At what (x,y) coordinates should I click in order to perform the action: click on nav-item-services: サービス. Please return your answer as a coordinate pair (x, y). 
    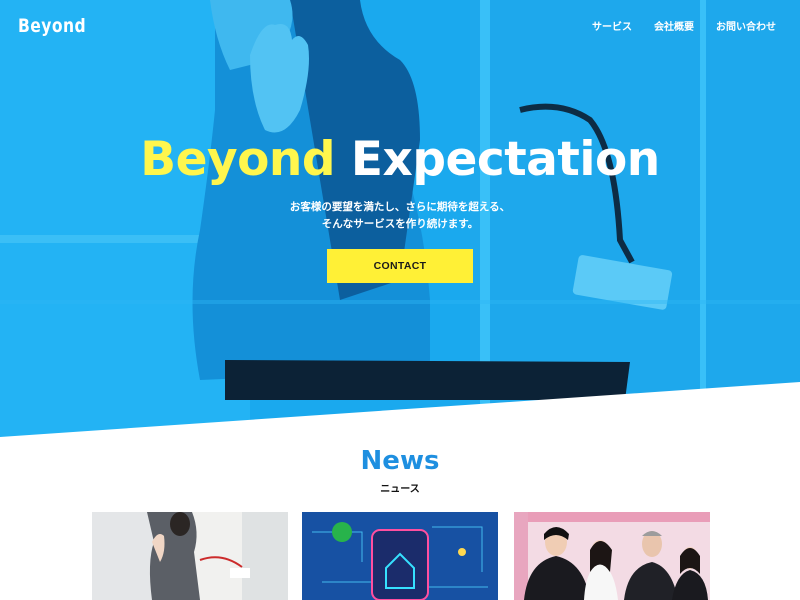
    Looking at the image, I should click on (612, 25).